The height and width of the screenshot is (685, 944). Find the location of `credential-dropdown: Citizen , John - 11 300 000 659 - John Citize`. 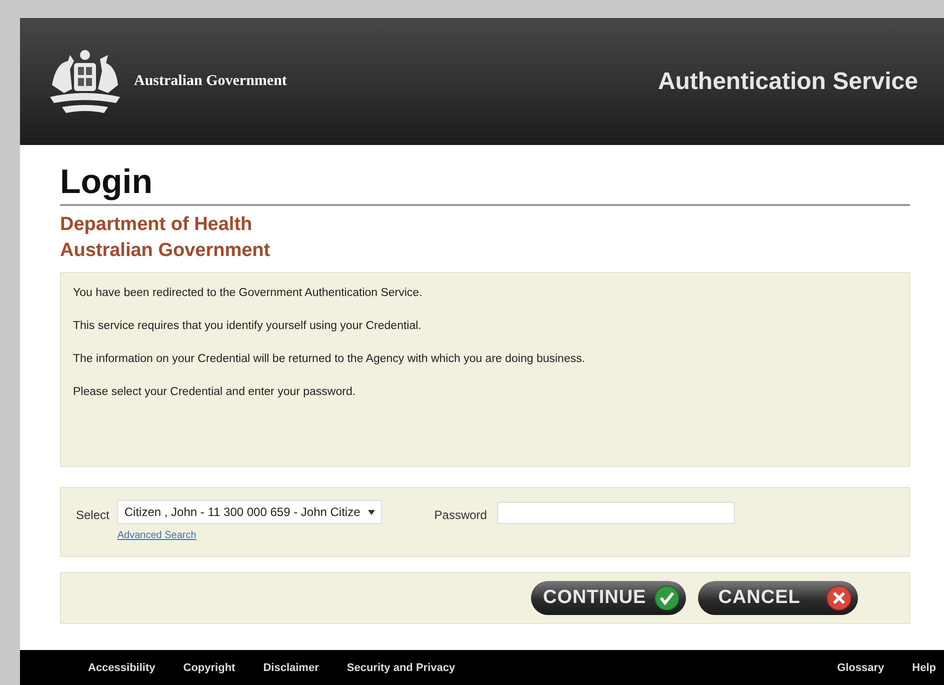

credential-dropdown: Citizen , John - 11 300 000 659 - John Citize is located at coordinates (249, 512).